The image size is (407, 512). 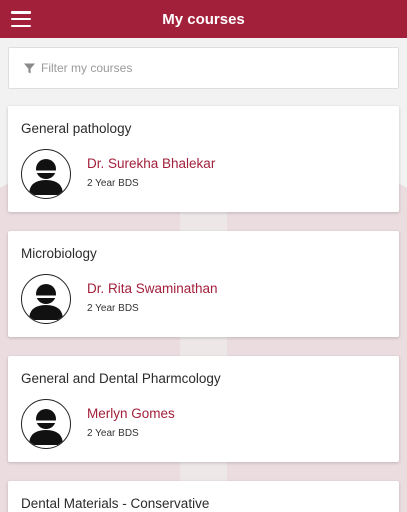 What do you see at coordinates (151, 163) in the screenshot?
I see `teacher-name: Dr. Surekha Bhalekar` at bounding box center [151, 163].